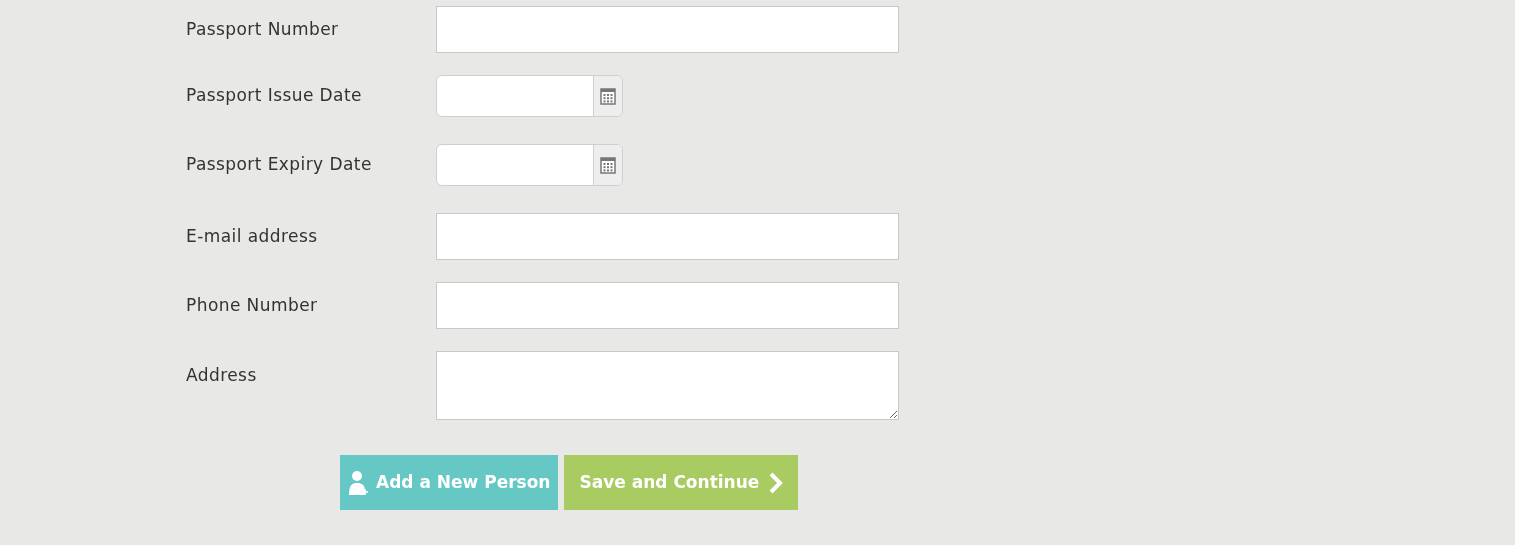 The image size is (1515, 545). I want to click on field-label: Passport Number, so click(263, 29).